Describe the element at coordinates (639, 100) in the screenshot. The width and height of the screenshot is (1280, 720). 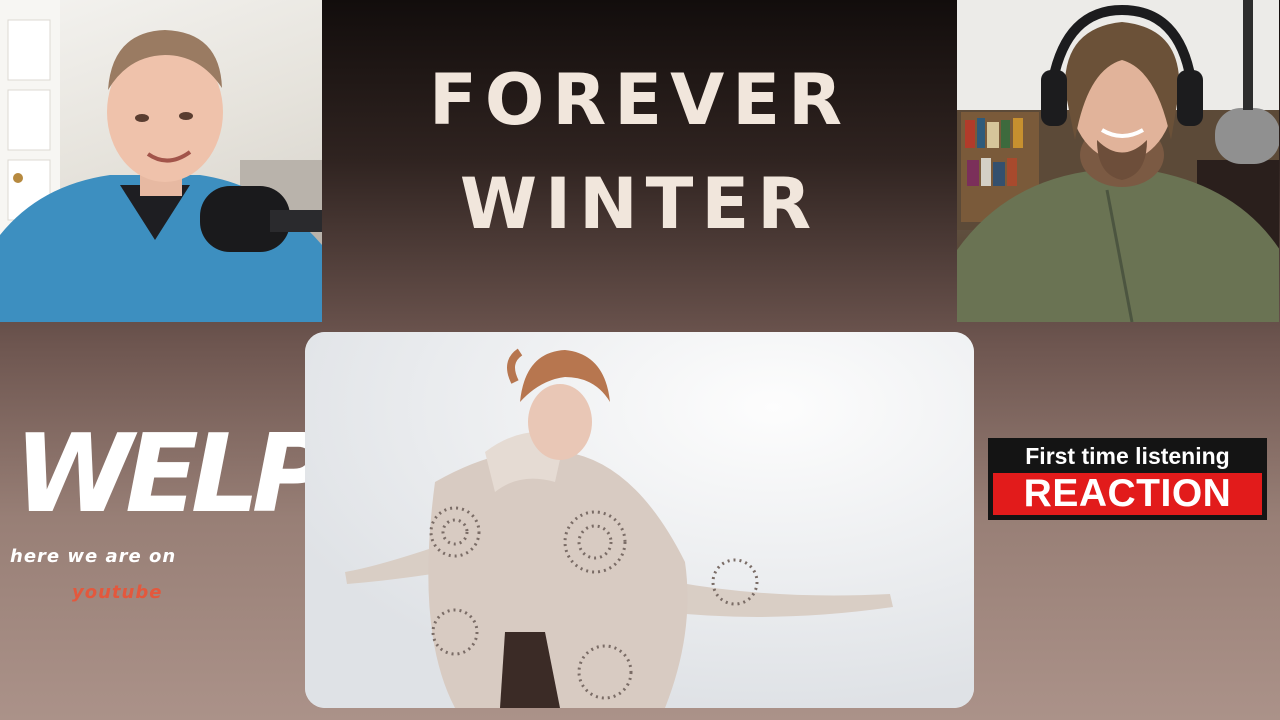
I see `title-line-1: FOREVER` at that location.